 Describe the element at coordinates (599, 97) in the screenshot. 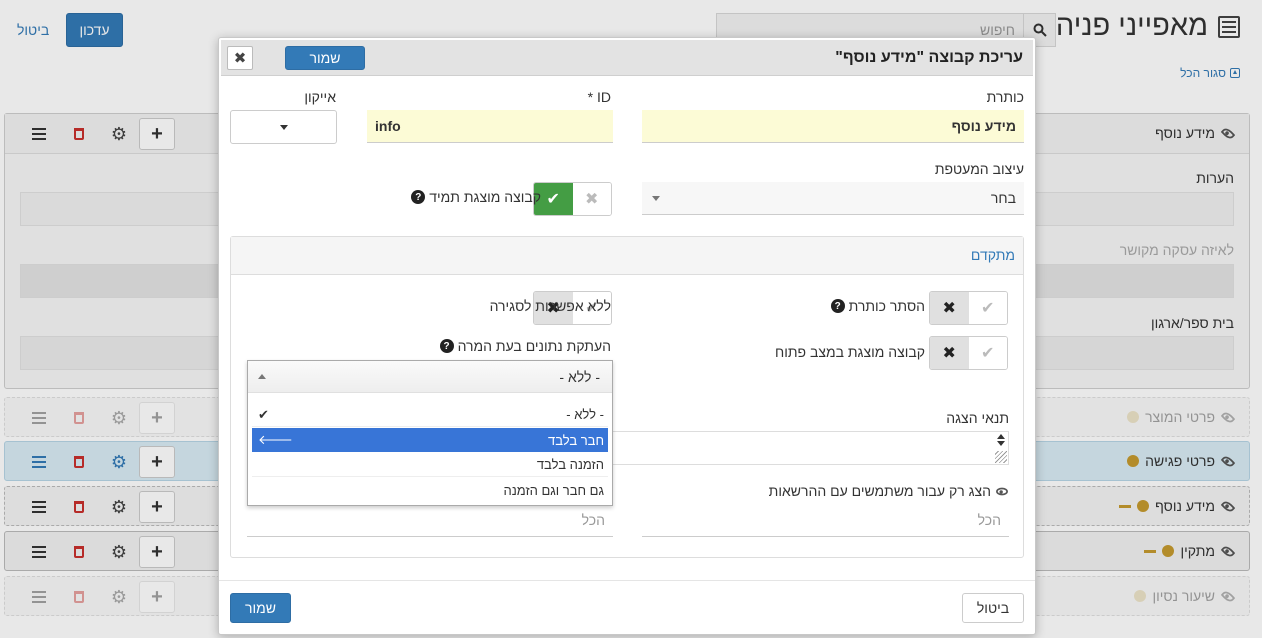

I see `id-label: ID *` at that location.